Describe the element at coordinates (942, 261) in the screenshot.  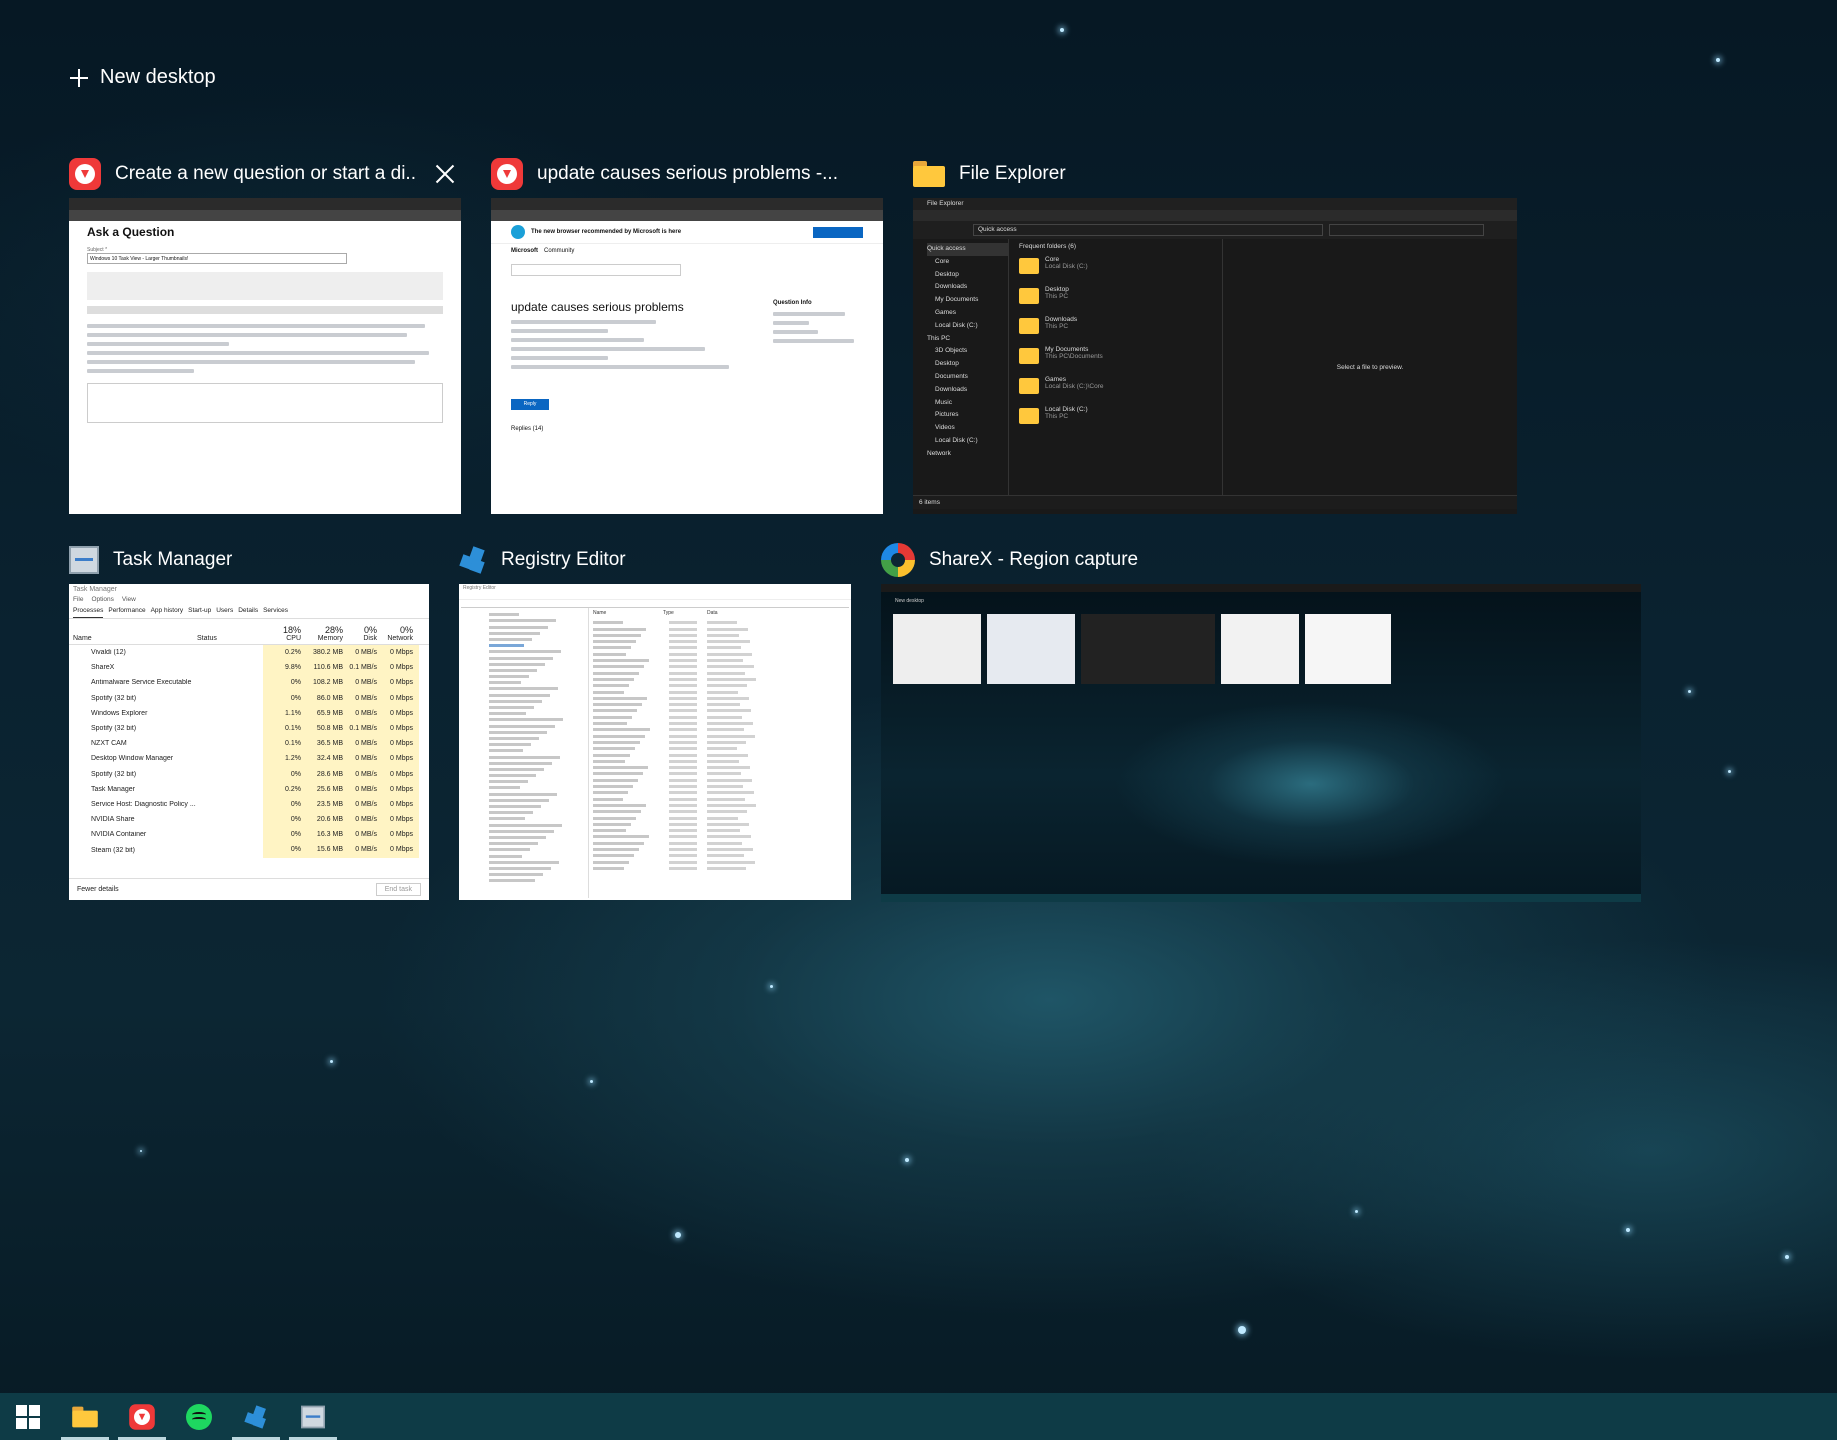
I see `nav-item: Core` at that location.